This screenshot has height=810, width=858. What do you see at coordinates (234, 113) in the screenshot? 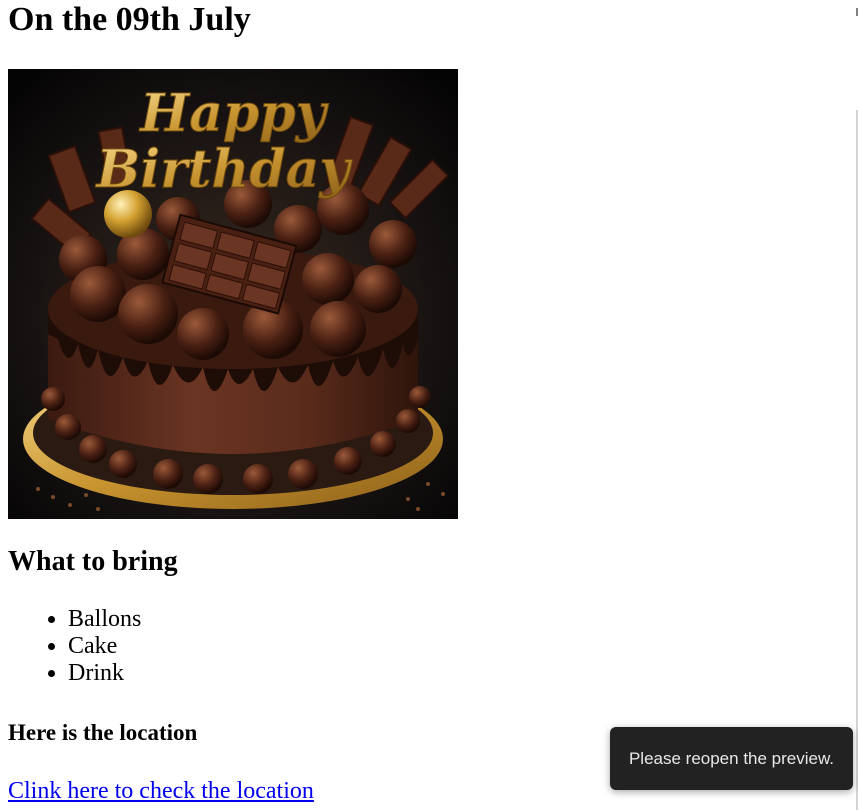
I see `cake-topper-text-line1: Happy` at bounding box center [234, 113].